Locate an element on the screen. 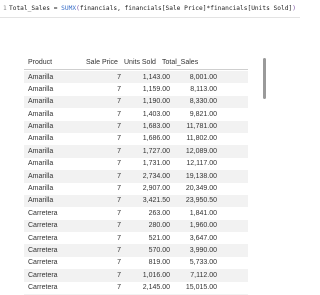  cell-total-sales: 11,781.00 is located at coordinates (201, 127).